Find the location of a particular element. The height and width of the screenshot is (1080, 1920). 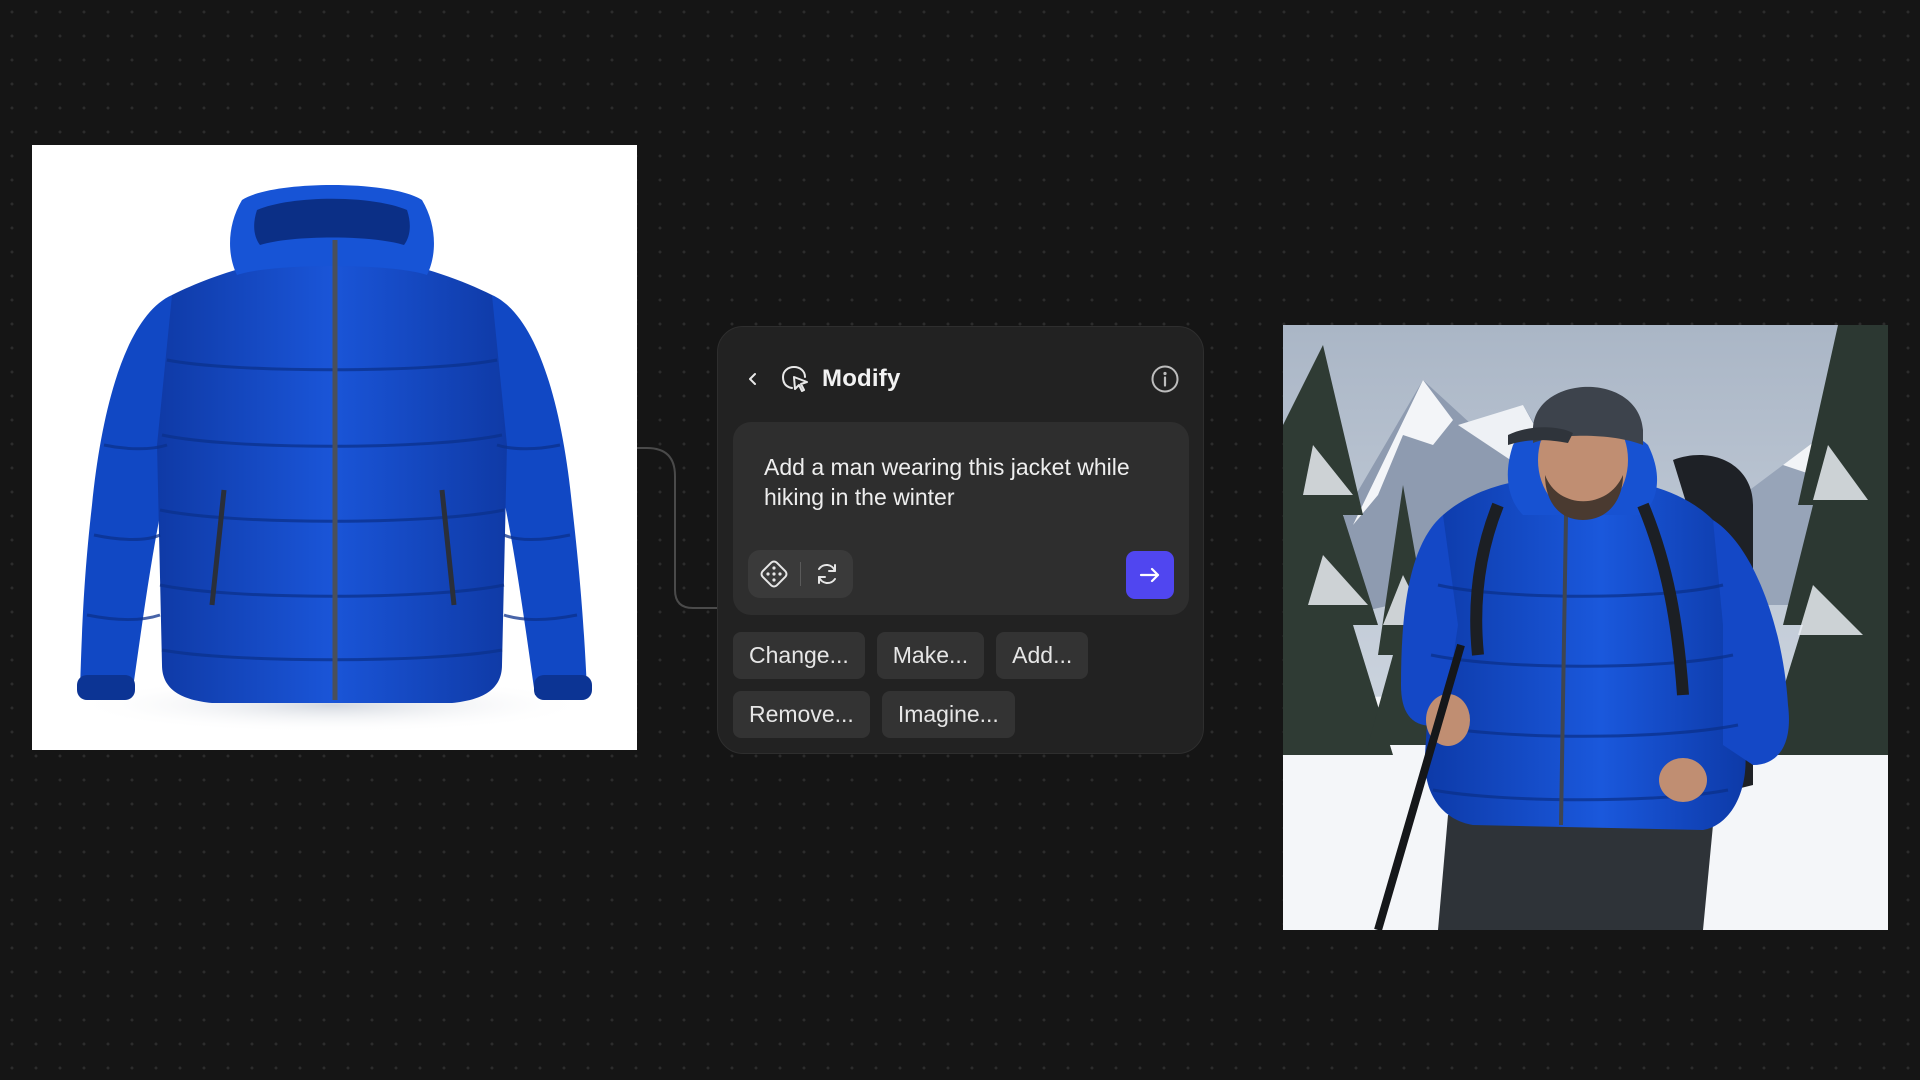

refresh-icon is located at coordinates (827, 574).